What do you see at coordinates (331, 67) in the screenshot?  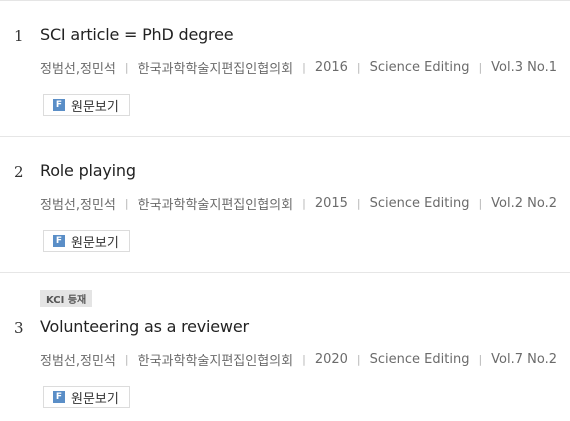 I see `year: 2016` at bounding box center [331, 67].